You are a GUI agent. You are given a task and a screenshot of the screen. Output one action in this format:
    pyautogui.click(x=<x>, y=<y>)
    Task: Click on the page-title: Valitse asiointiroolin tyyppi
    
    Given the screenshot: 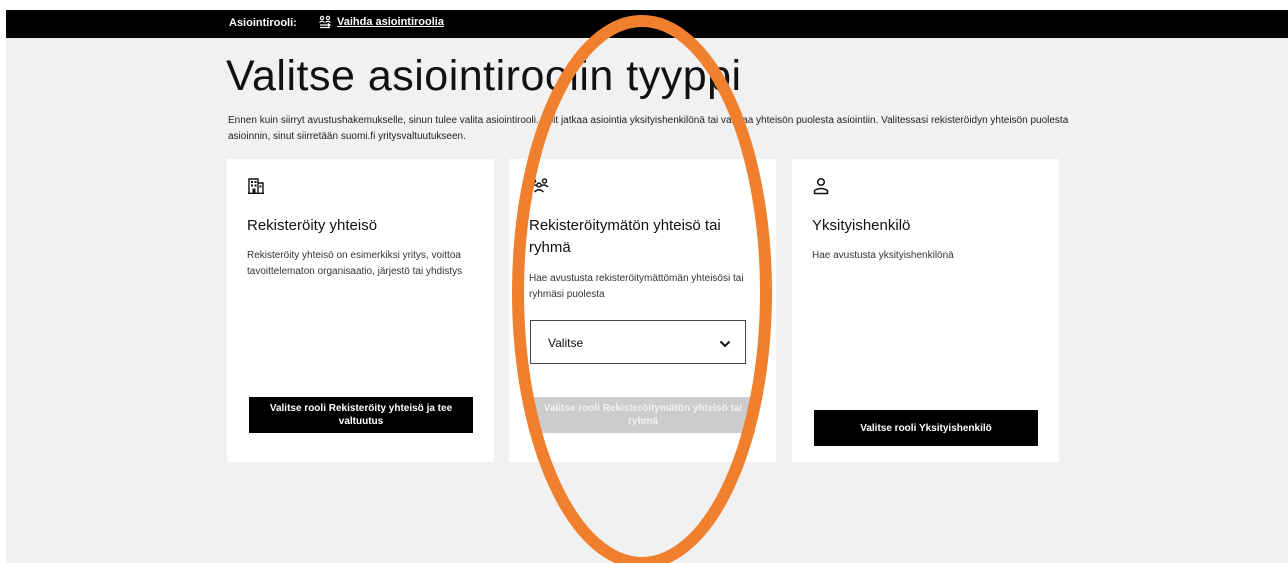 What is the action you would take?
    pyautogui.click(x=484, y=76)
    